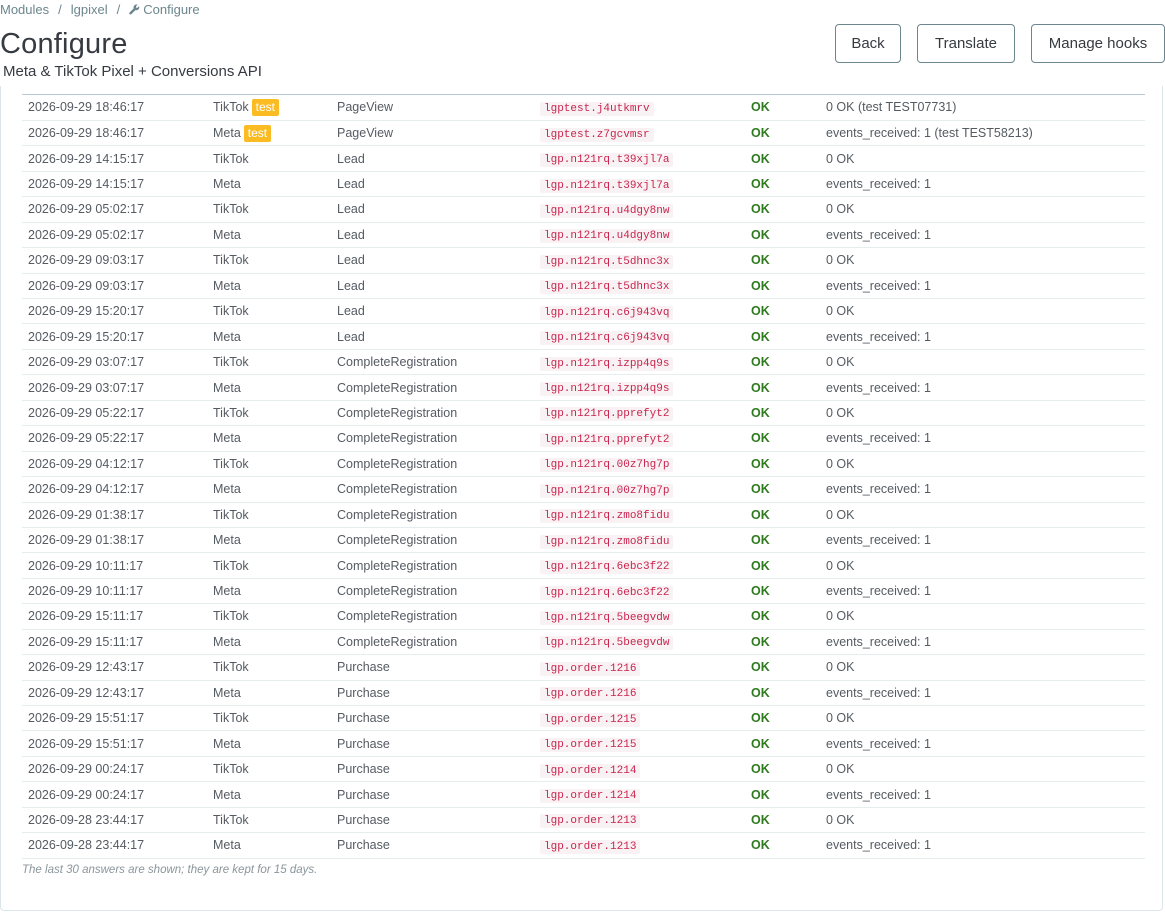 This screenshot has width=1165, height=912. What do you see at coordinates (117, 464) in the screenshot?
I see `row-date: 2026-09-29 04:12:17` at bounding box center [117, 464].